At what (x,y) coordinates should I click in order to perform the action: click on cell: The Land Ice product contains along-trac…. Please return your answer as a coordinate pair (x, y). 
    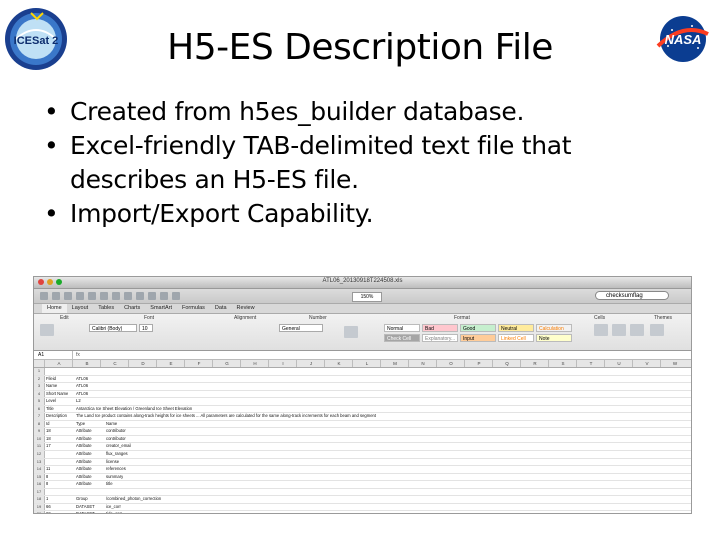
    Looking at the image, I should click on (226, 416).